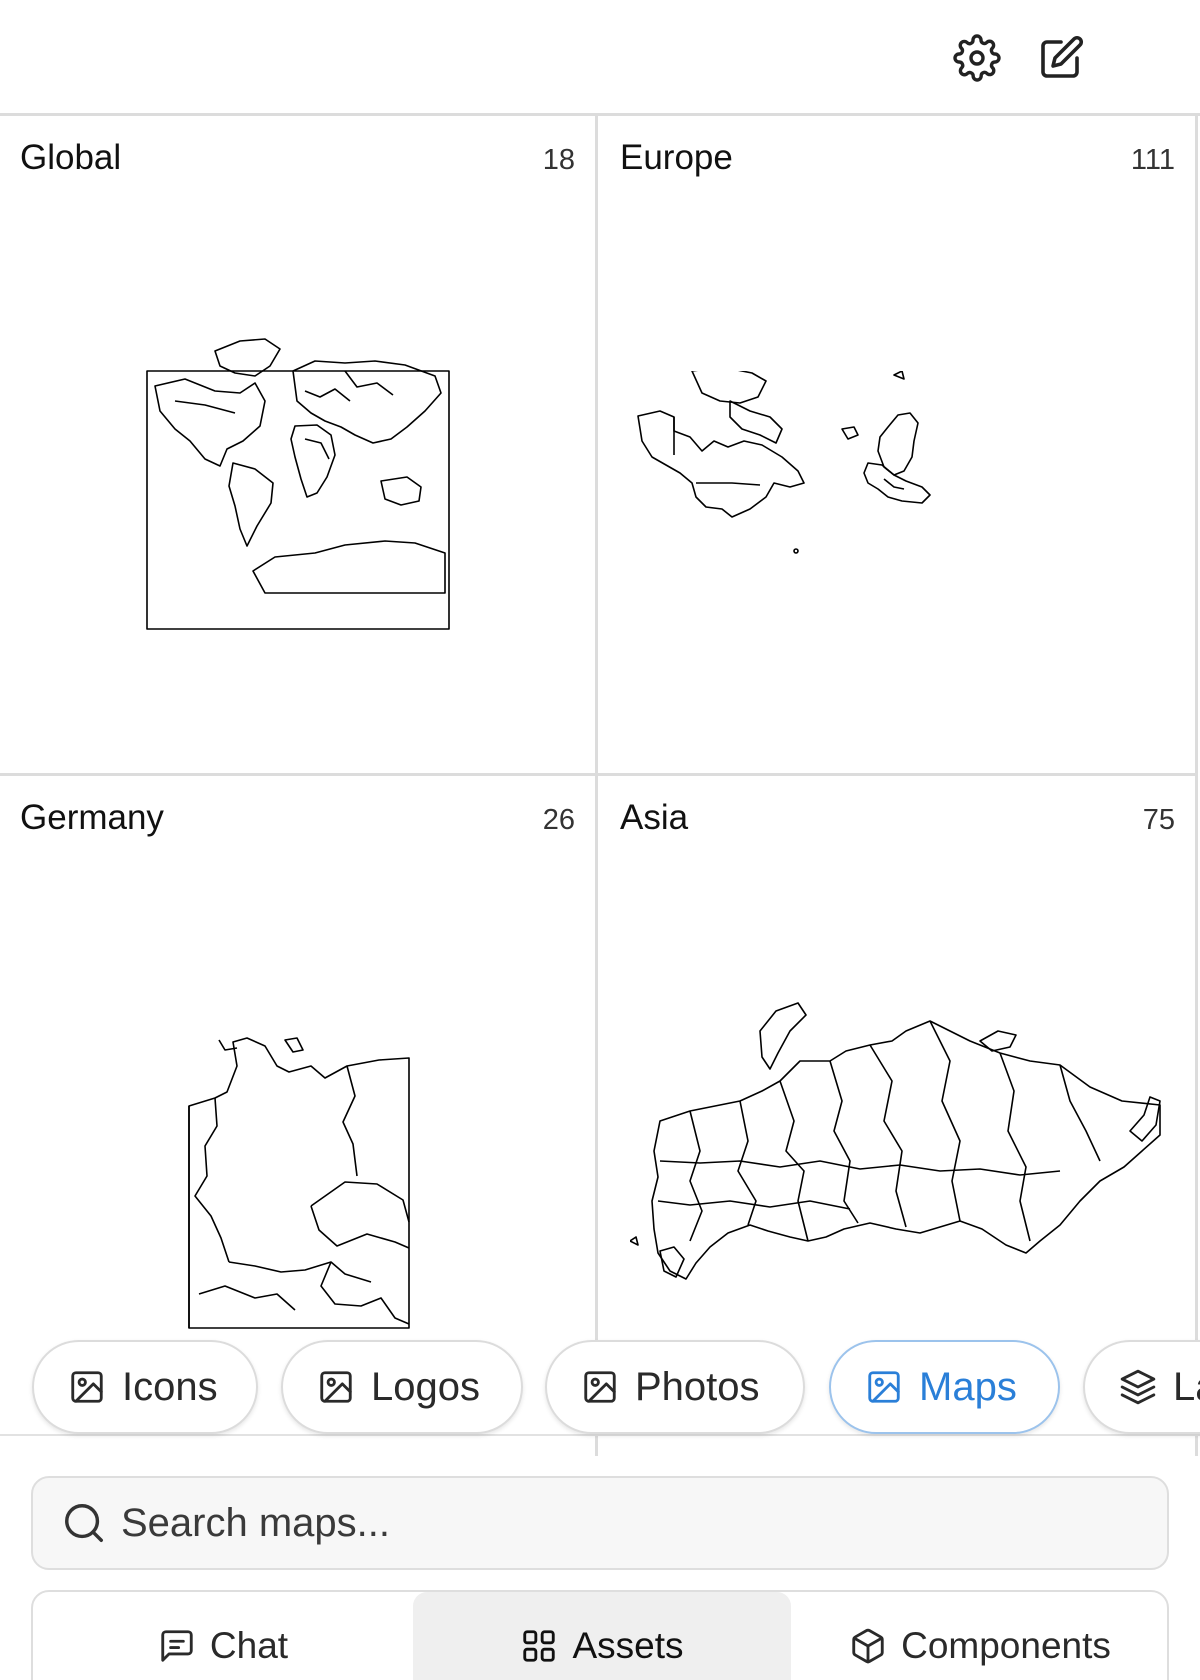 Image resolution: width=1200 pixels, height=1680 pixels. What do you see at coordinates (1158, 820) in the screenshot?
I see `map-card-count: 75` at bounding box center [1158, 820].